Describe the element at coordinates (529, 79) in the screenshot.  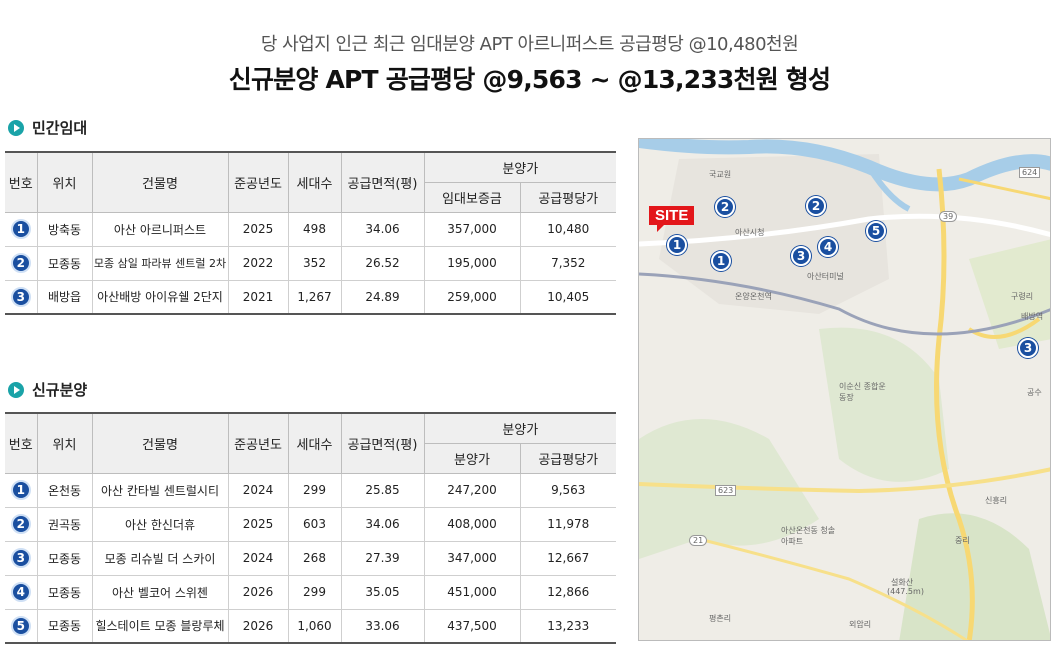
I see `page-headline: 신규분양 APT 공급평당 @9,563 ~ @13,233천원 형성` at that location.